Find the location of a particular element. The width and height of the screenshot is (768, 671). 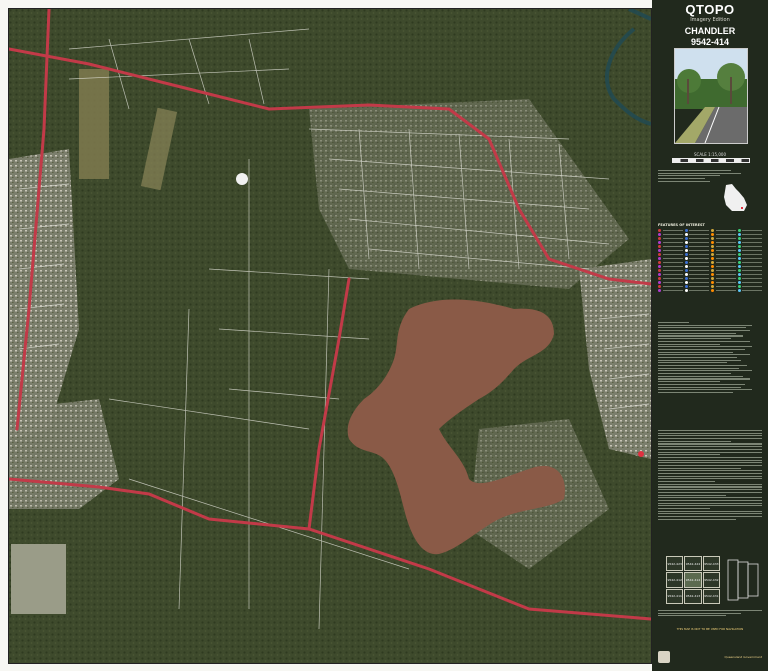

index-cell-number: 9542-423 is located at coordinates (674, 563).